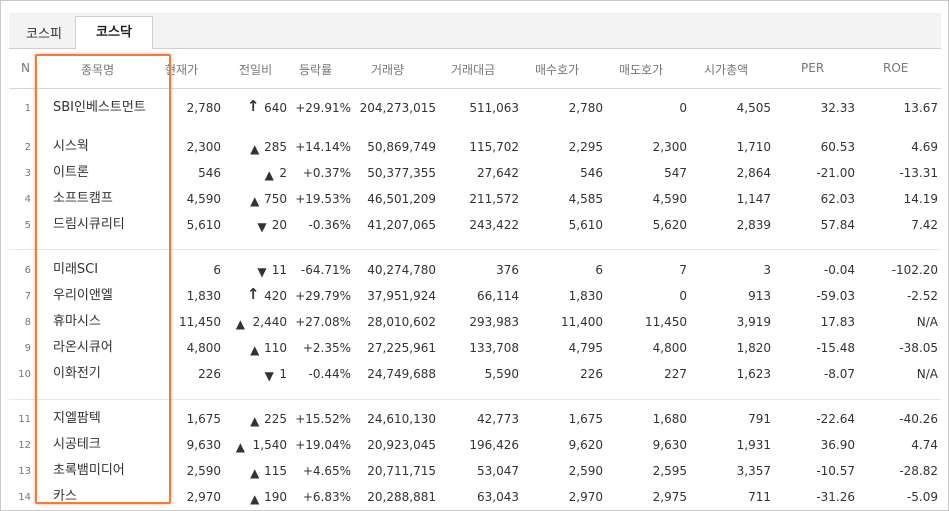  What do you see at coordinates (837, 445) in the screenshot?
I see `per-value: 36.90` at bounding box center [837, 445].